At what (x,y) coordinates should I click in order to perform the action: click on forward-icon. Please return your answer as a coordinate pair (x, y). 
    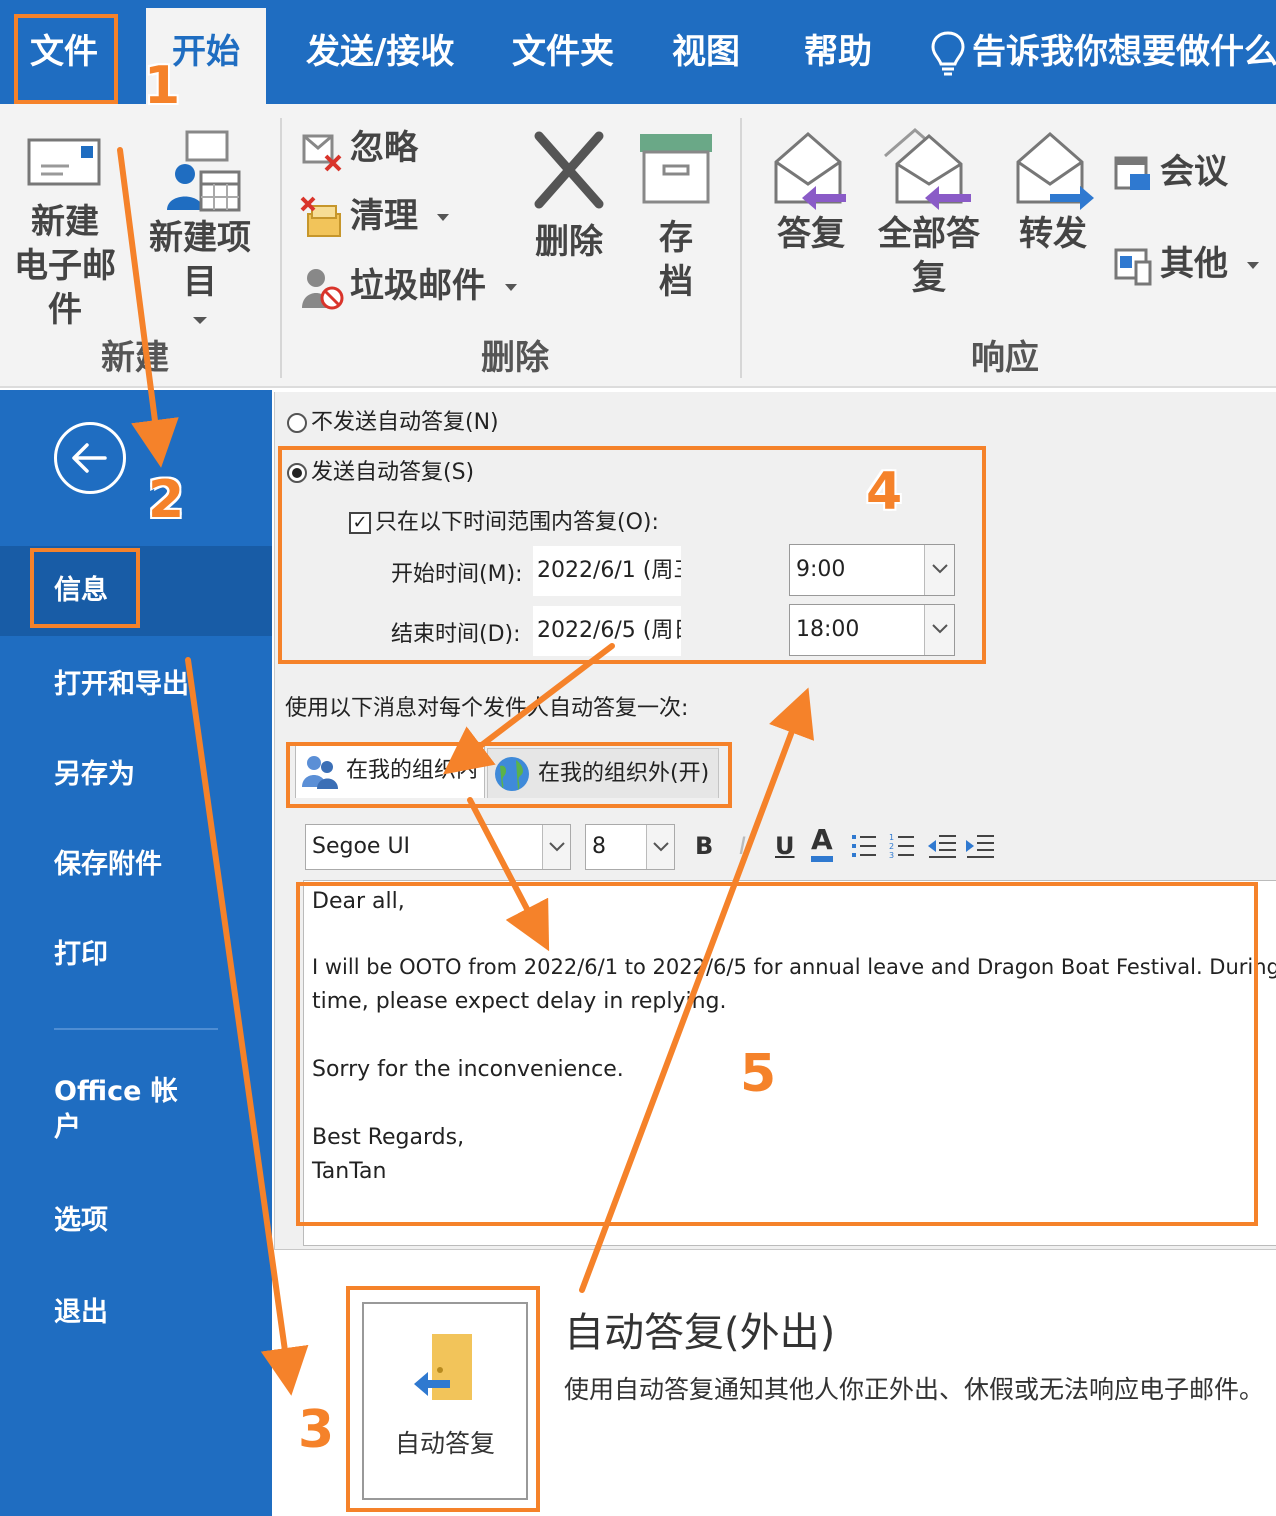
    Looking at the image, I should click on (1055, 171).